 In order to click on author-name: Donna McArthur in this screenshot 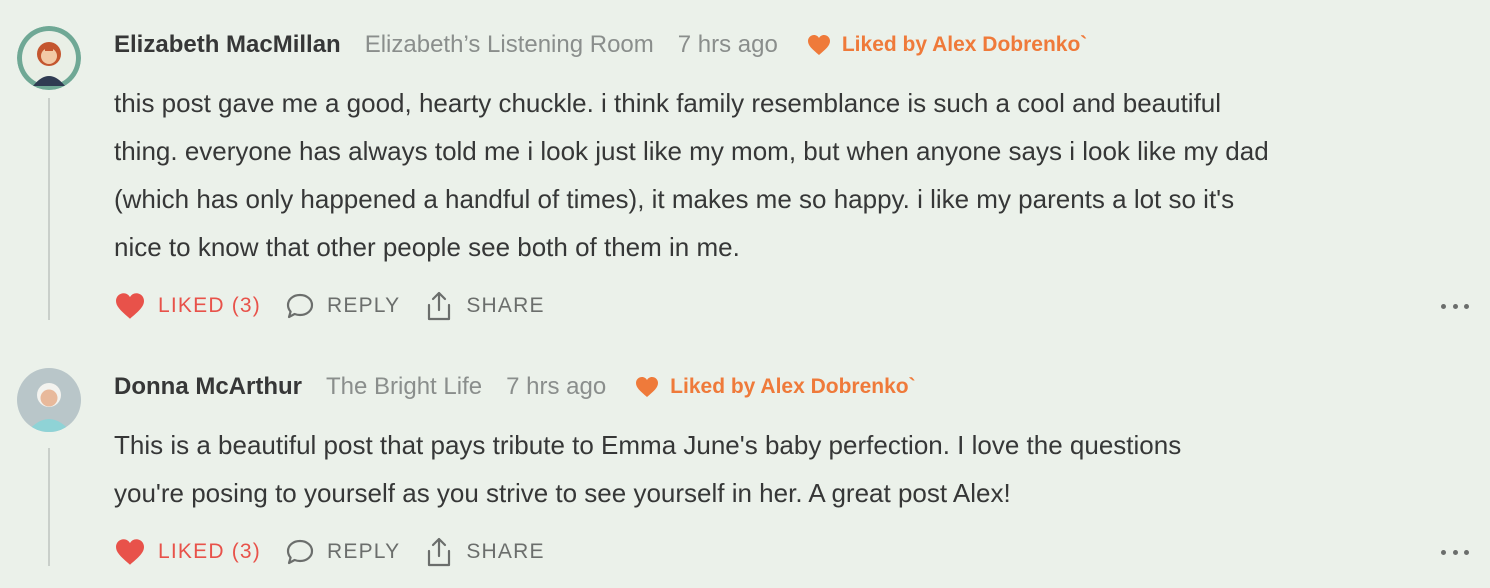, I will do `click(208, 387)`.